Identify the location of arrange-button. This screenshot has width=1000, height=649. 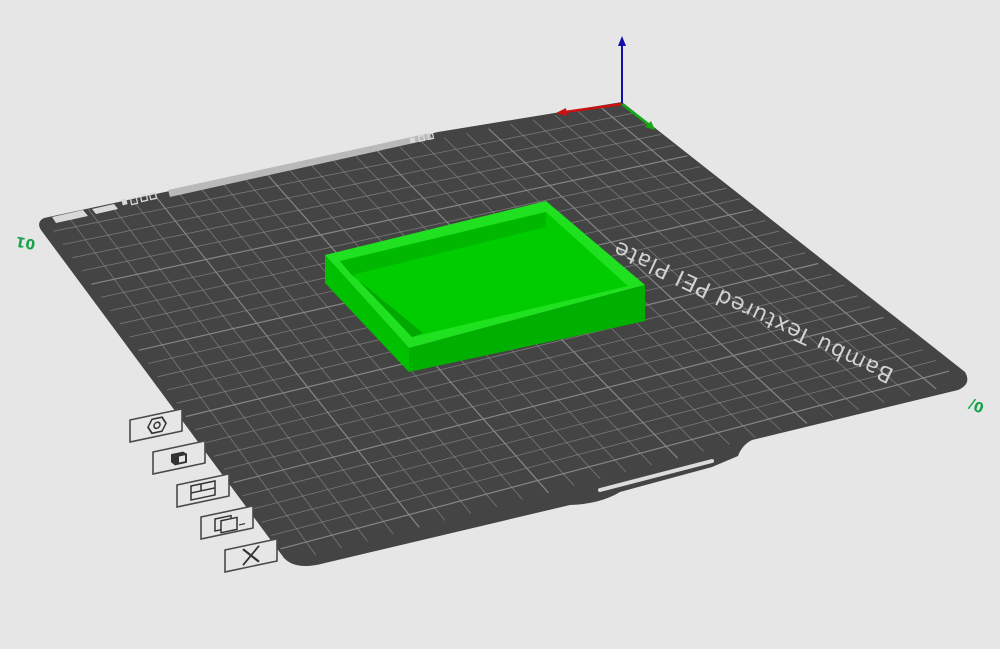
(156, 425).